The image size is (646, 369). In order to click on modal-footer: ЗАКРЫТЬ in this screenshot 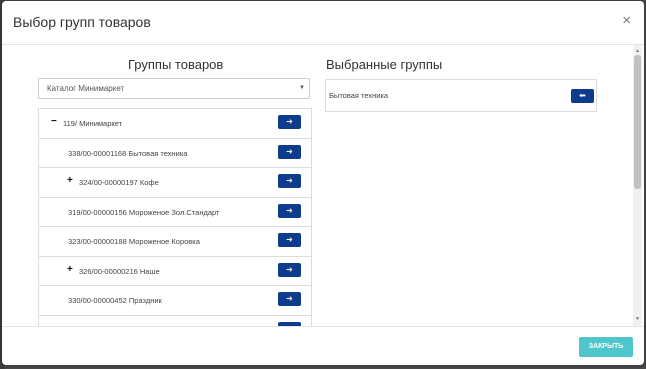, I will do `click(323, 345)`.